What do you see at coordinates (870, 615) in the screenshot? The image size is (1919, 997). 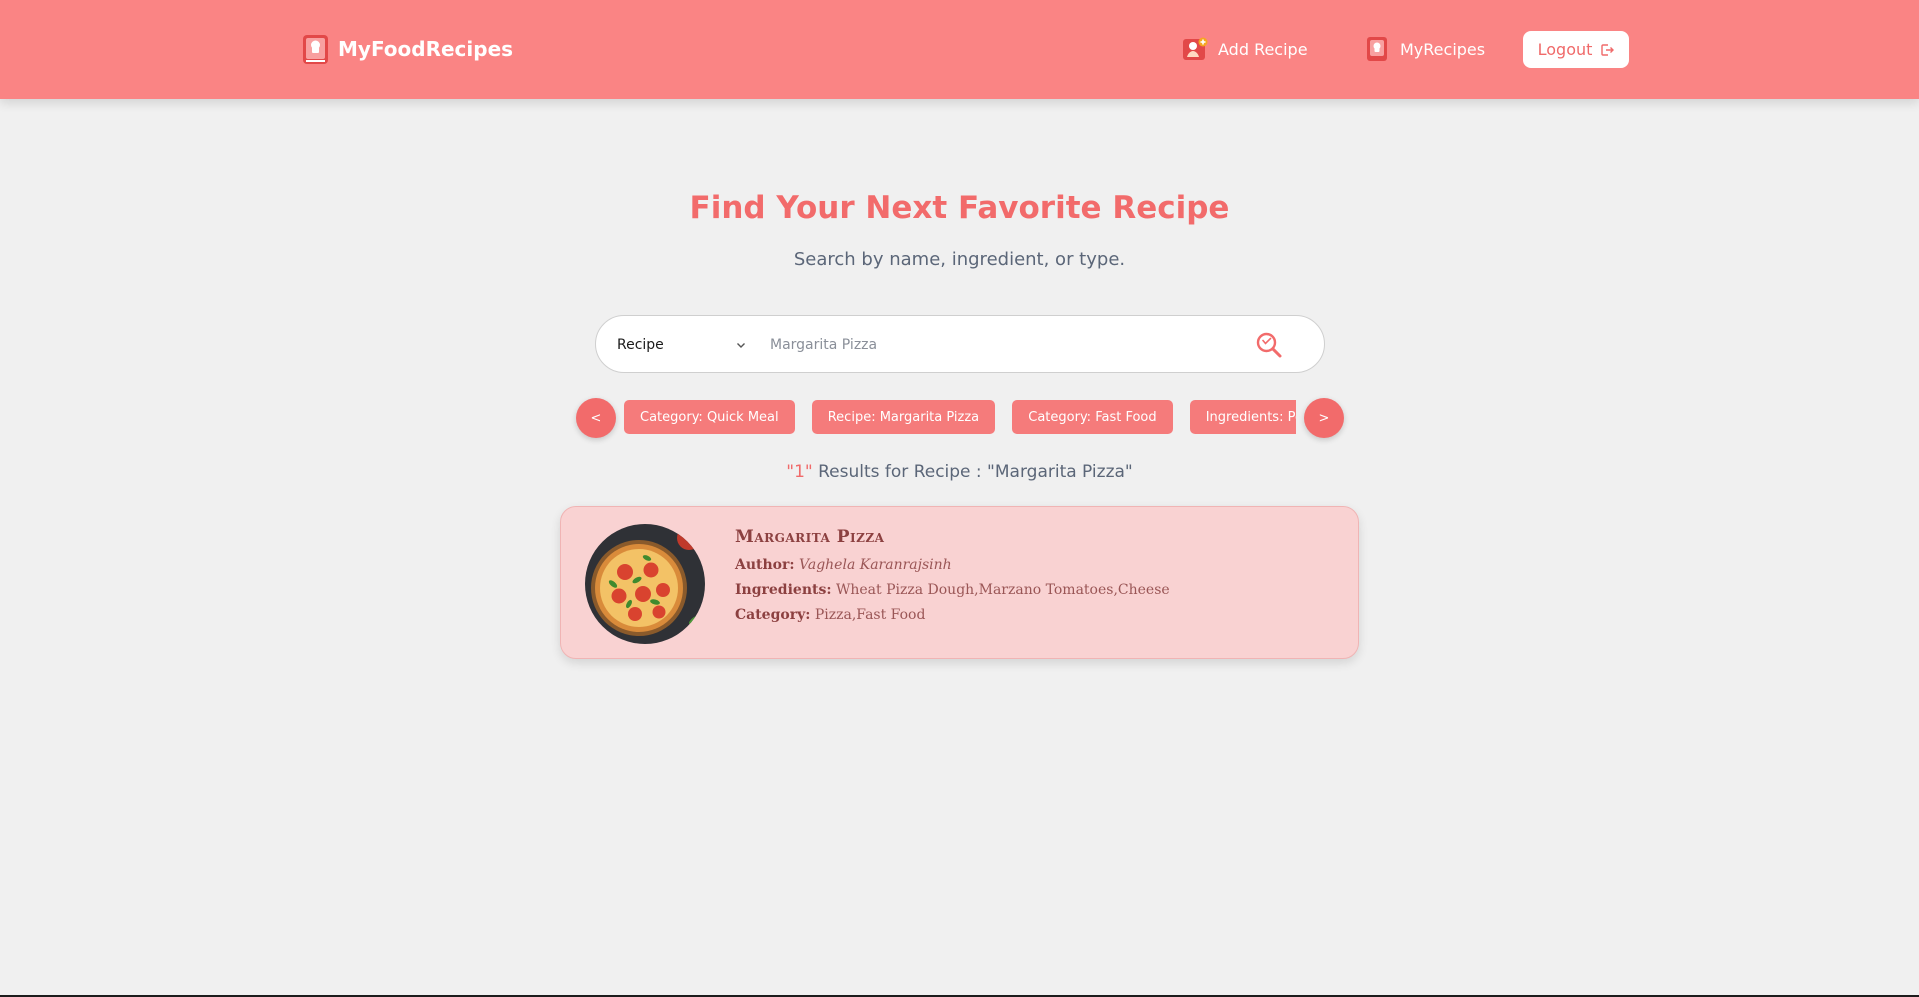 I see `recipe-category-value: Pizza,Fast Food` at bounding box center [870, 615].